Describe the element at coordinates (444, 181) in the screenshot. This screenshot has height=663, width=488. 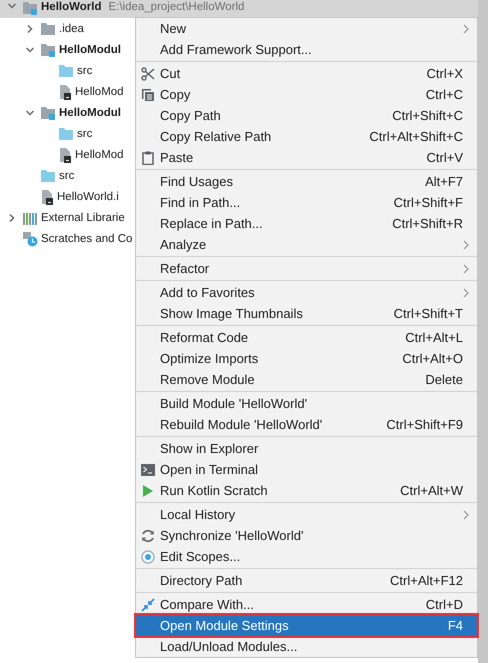
I see `shortcut-label: Alt+F7` at that location.